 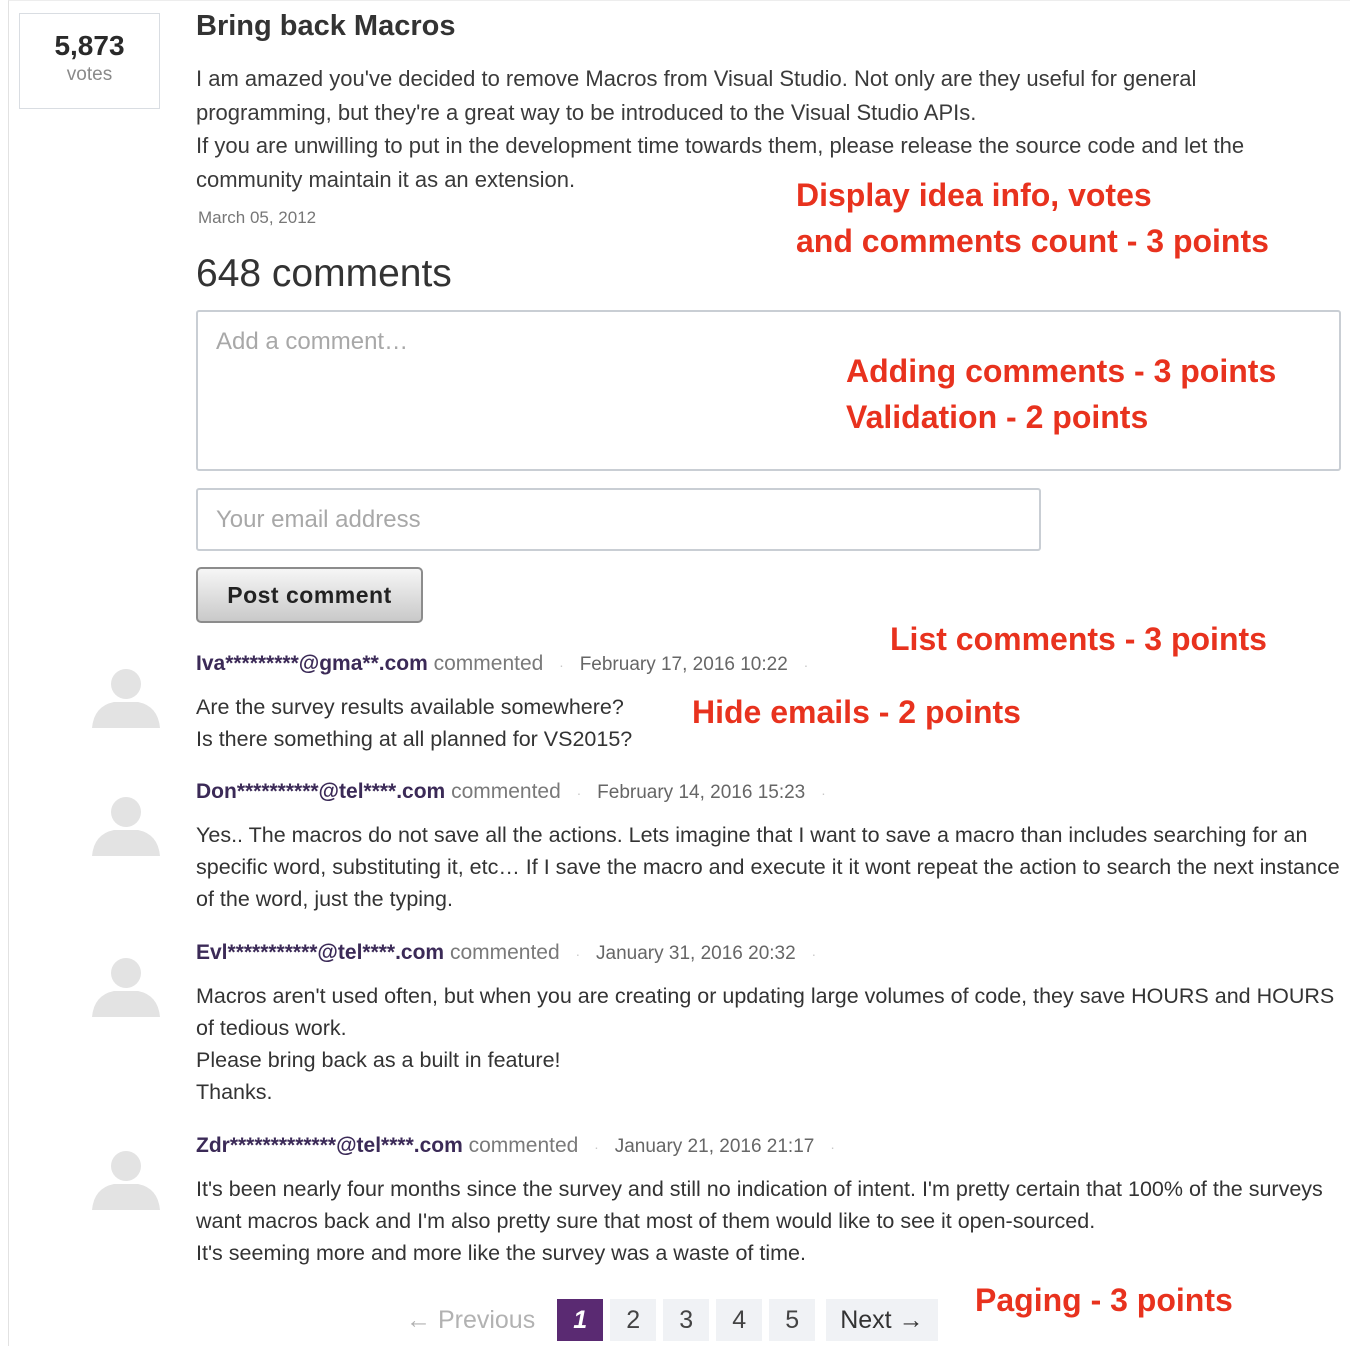 I want to click on annotation-line: Adding comments - 3 points, so click(x=1061, y=371).